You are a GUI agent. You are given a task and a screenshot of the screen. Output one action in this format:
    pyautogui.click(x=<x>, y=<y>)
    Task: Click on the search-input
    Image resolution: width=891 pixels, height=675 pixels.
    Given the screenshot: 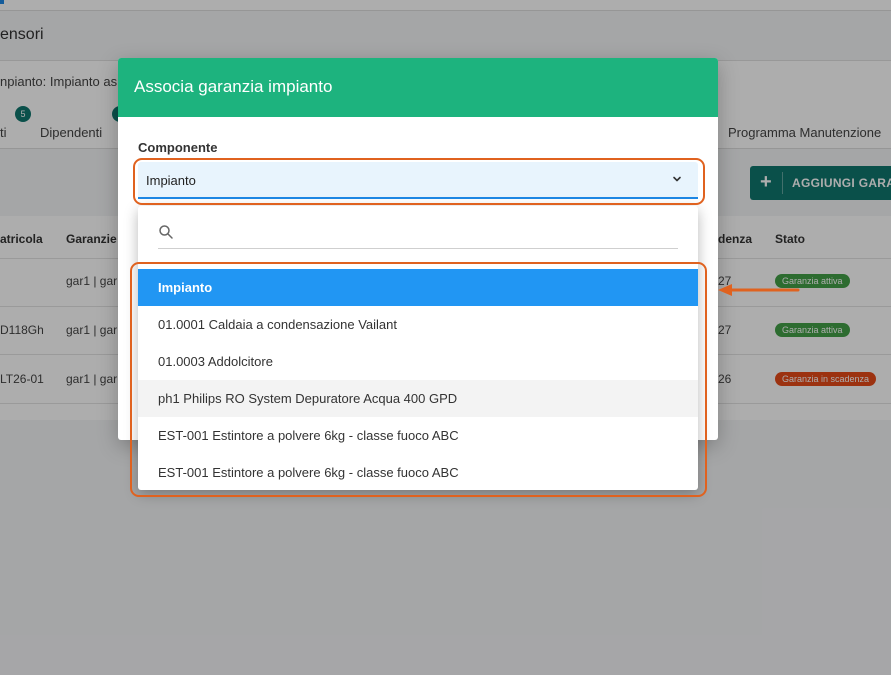 What is the action you would take?
    pyautogui.click(x=431, y=233)
    